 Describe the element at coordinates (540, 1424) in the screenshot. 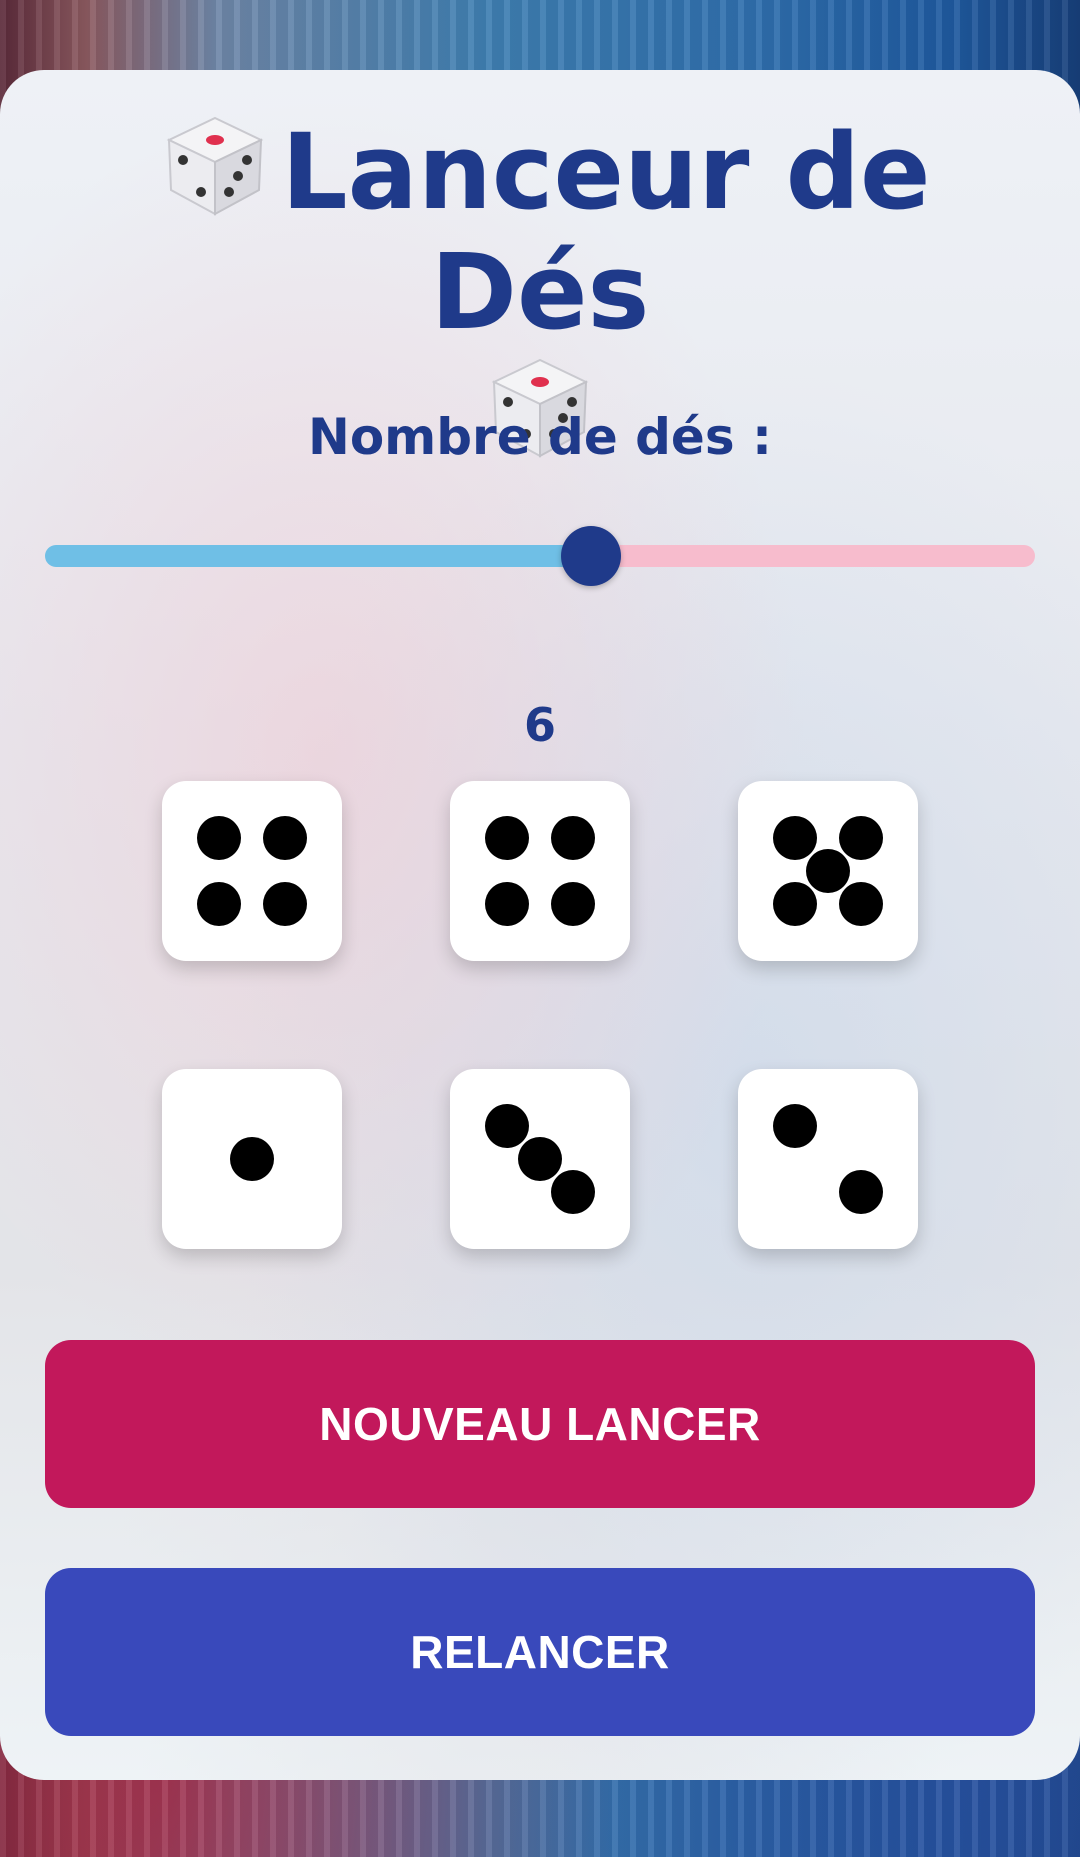

I see `new-roll-button: NOUVEAU LANCER` at that location.